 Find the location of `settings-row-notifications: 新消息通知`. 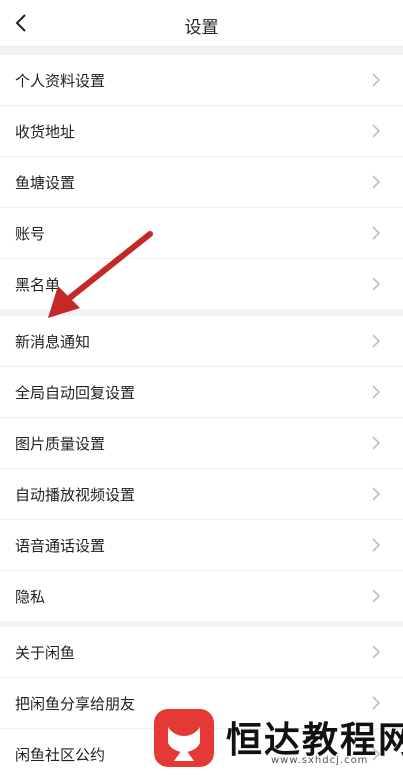

settings-row-notifications: 新消息通知 is located at coordinates (201, 341).